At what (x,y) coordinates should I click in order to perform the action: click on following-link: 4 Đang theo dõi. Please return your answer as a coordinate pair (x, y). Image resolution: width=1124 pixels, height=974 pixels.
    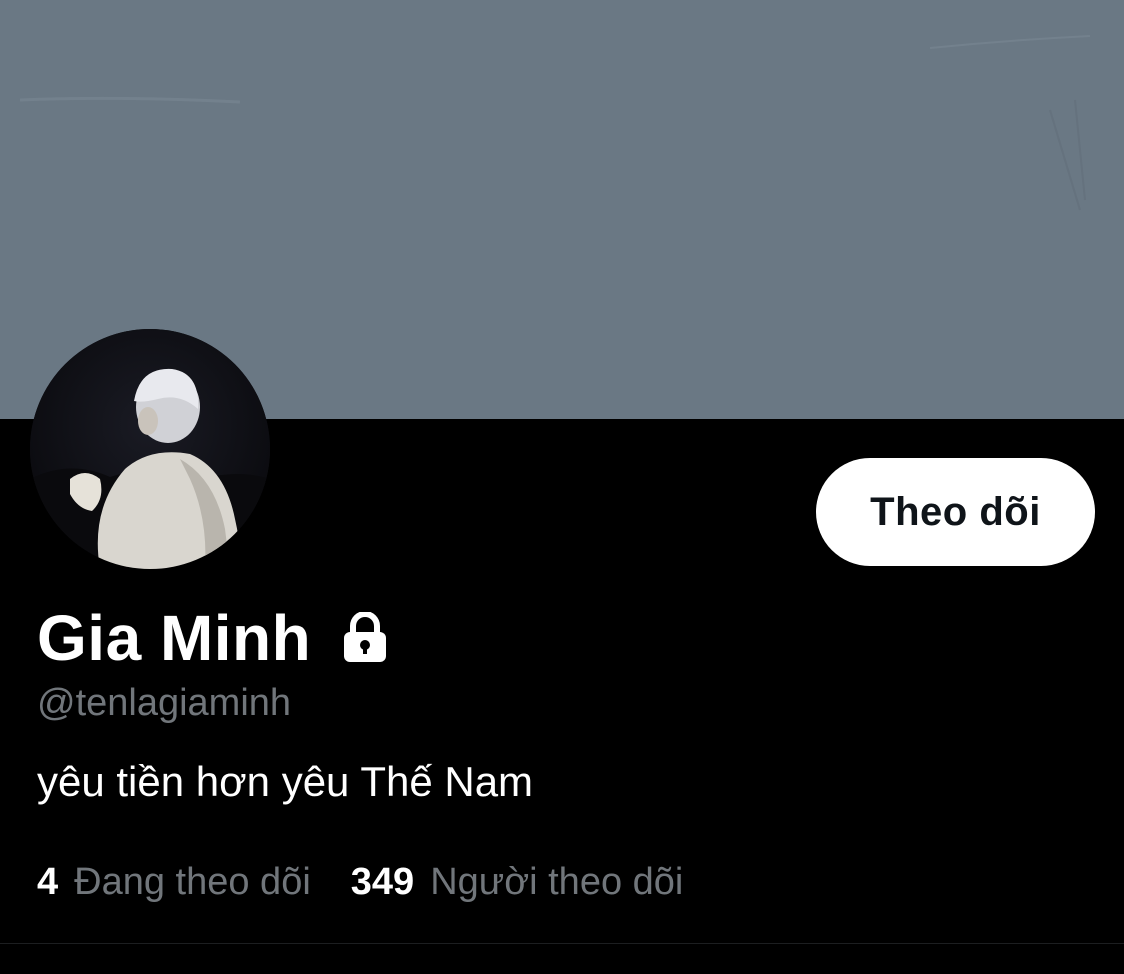
    Looking at the image, I should click on (174, 882).